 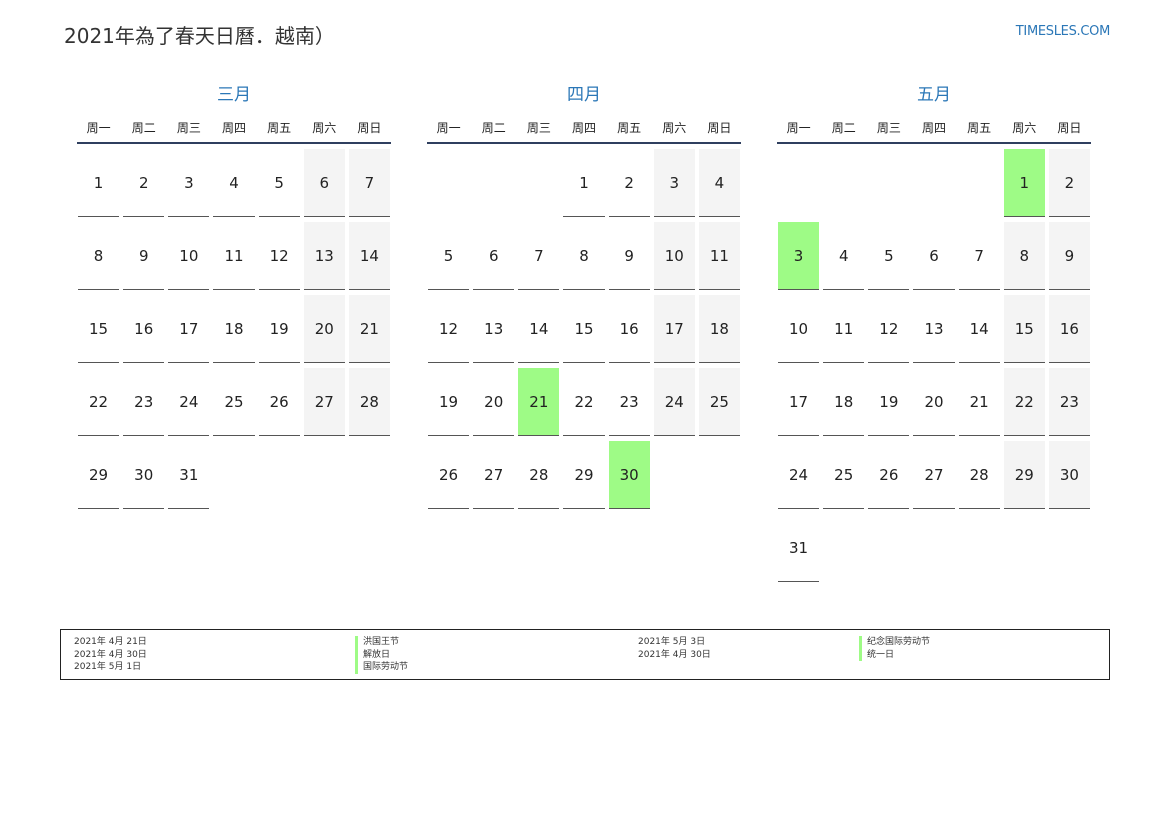 What do you see at coordinates (844, 329) in the screenshot?
I see `day-number: 11` at bounding box center [844, 329].